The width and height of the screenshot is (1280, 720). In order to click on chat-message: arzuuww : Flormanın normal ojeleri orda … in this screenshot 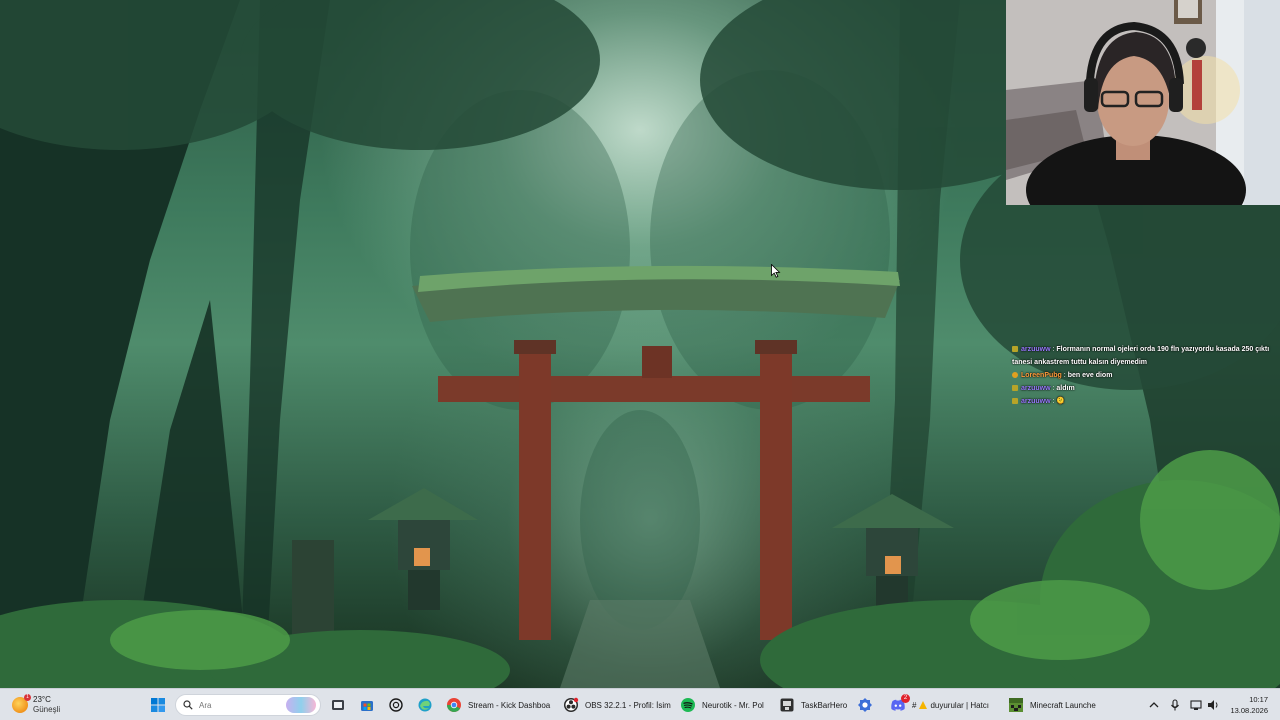, I will do `click(1141, 355)`.